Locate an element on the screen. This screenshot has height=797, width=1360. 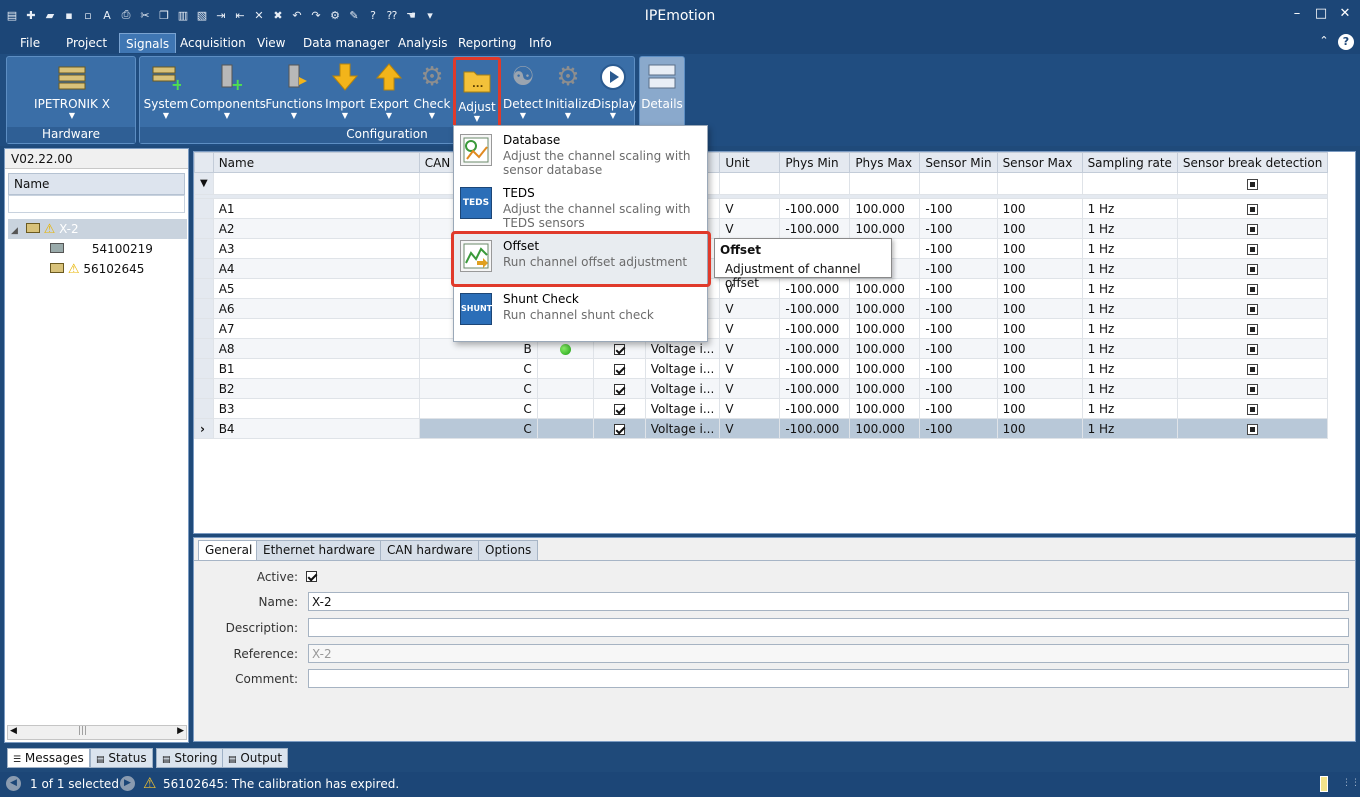
col-sensor-min: Sensor Min is located at coordinates (958, 162).